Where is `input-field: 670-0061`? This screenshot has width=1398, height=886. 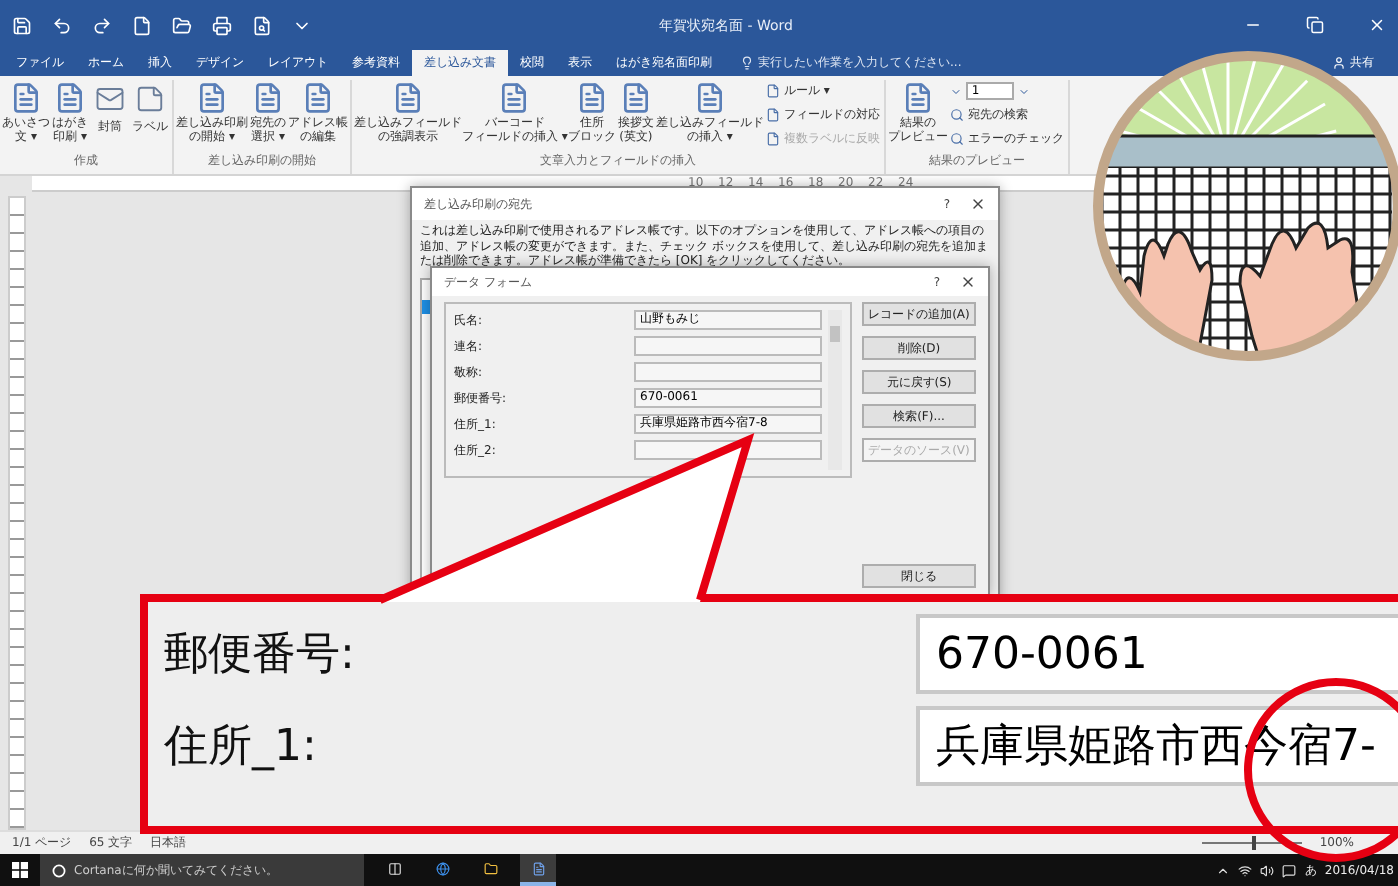
input-field: 670-0061 is located at coordinates (1157, 654).